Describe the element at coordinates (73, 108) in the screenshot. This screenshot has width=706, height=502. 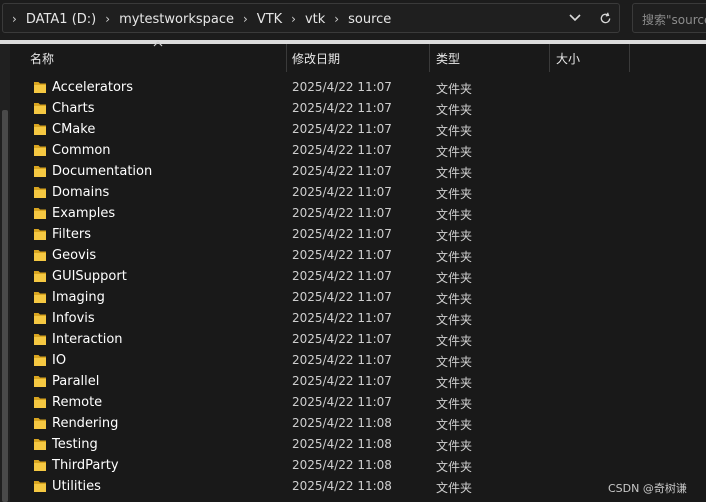
I see `file-name: Charts` at that location.